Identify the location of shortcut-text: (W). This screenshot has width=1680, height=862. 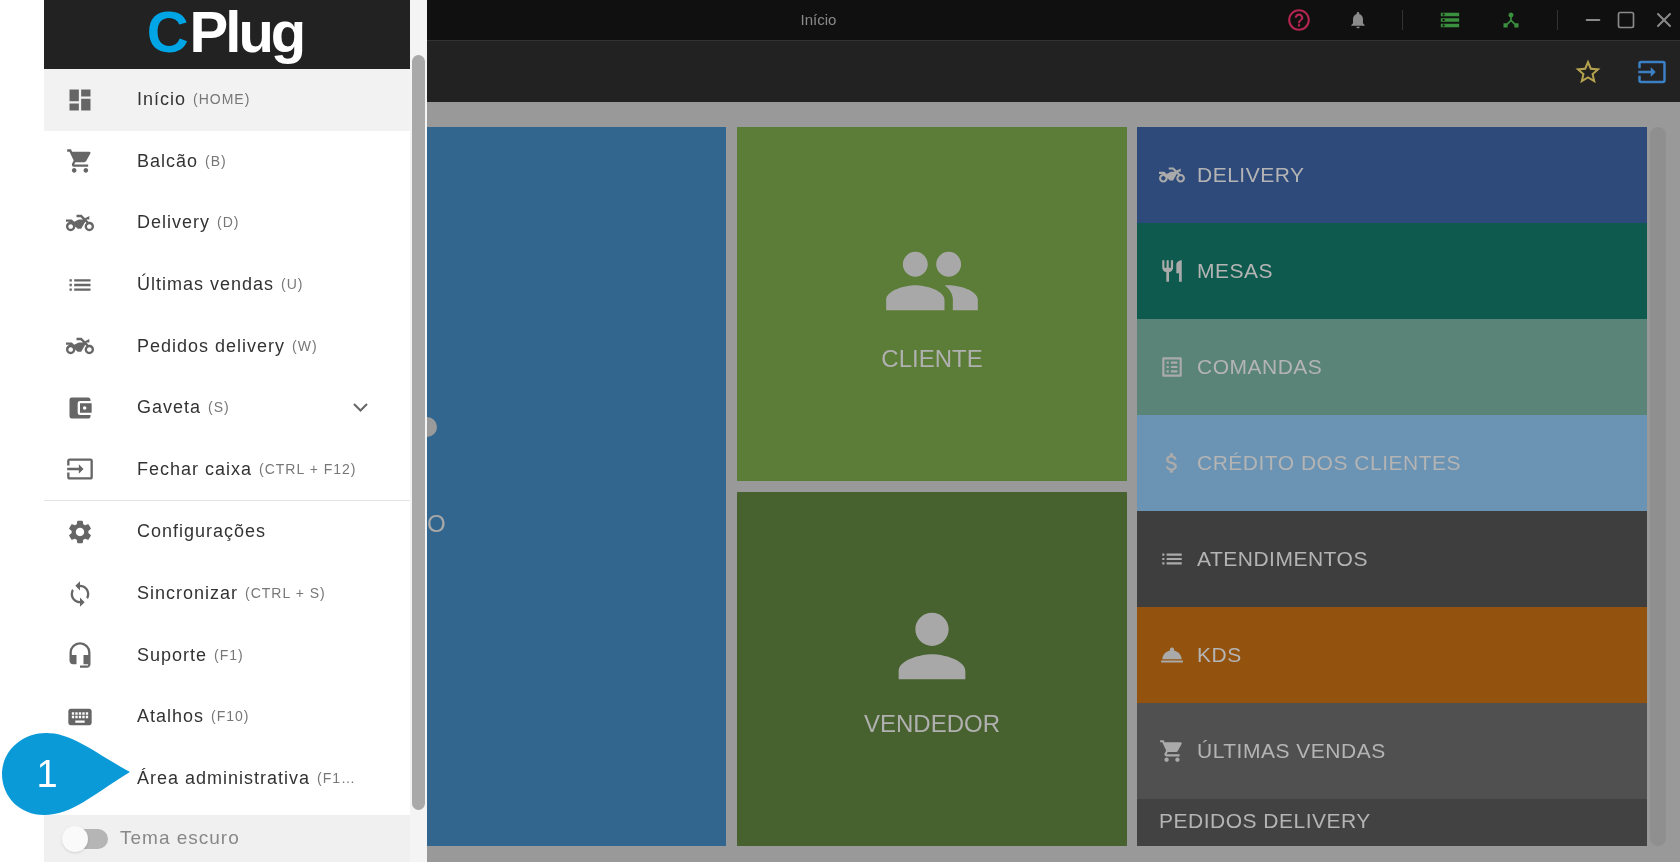
(305, 346).